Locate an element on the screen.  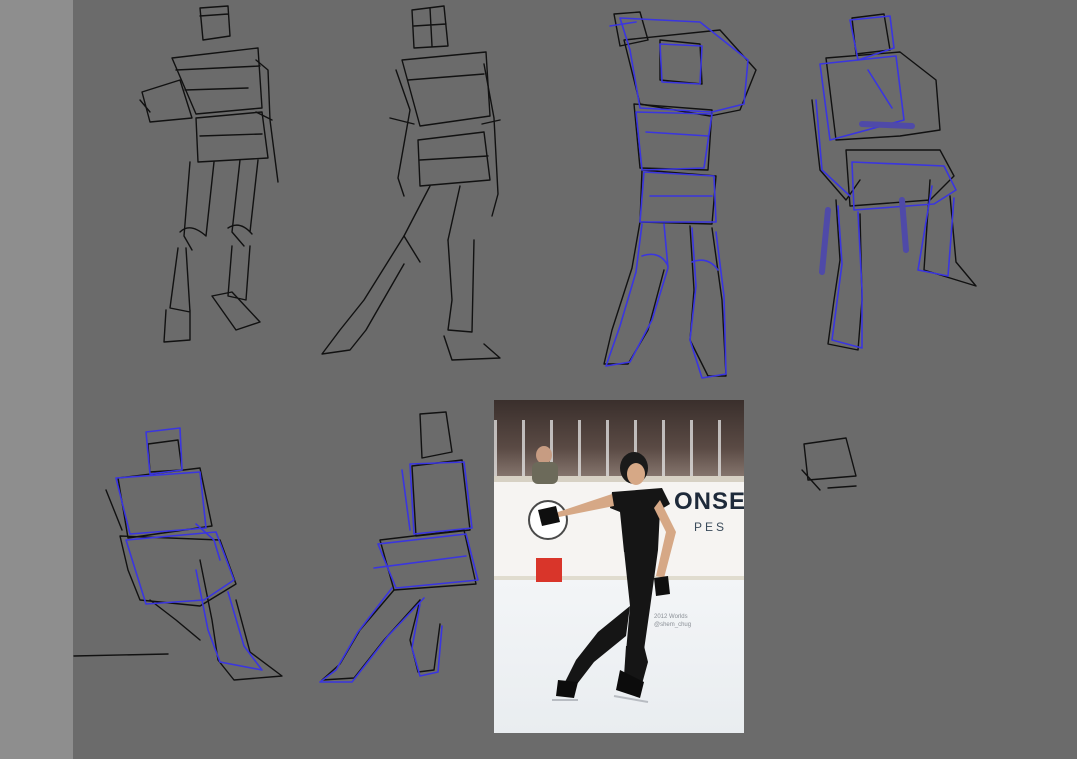
skater-figure is located at coordinates (604, 574).